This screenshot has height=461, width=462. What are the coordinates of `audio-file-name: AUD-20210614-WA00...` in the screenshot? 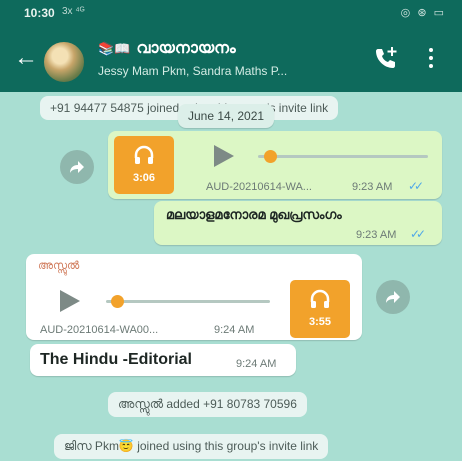 It's located at (99, 330).